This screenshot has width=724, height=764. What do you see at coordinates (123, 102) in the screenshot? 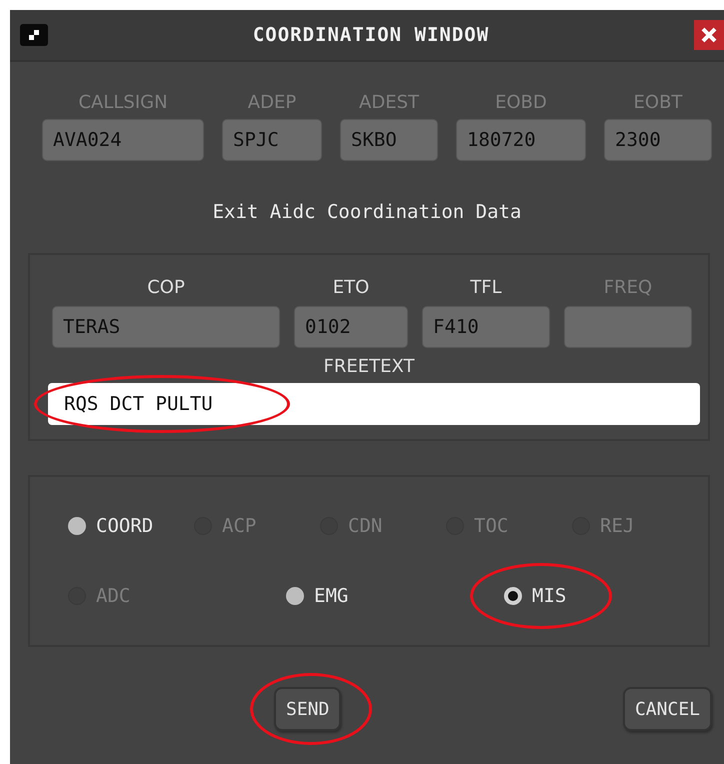
I see `field-label: CALLSIGN` at bounding box center [123, 102].